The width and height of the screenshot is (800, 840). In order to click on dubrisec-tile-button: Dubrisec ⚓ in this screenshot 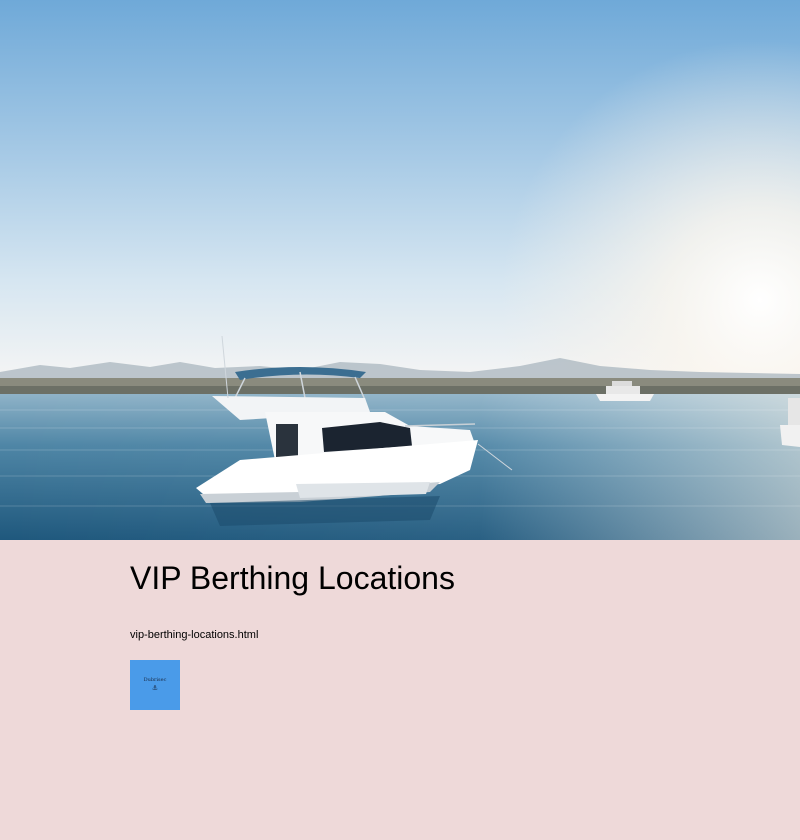, I will do `click(155, 685)`.